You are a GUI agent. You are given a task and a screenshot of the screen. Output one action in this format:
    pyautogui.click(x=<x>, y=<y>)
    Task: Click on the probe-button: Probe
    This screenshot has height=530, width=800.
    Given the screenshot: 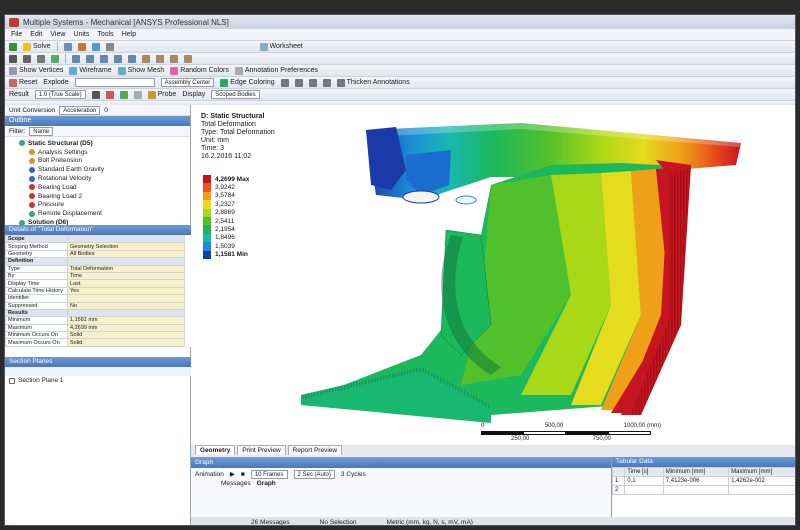 What is the action you would take?
    pyautogui.click(x=161, y=94)
    